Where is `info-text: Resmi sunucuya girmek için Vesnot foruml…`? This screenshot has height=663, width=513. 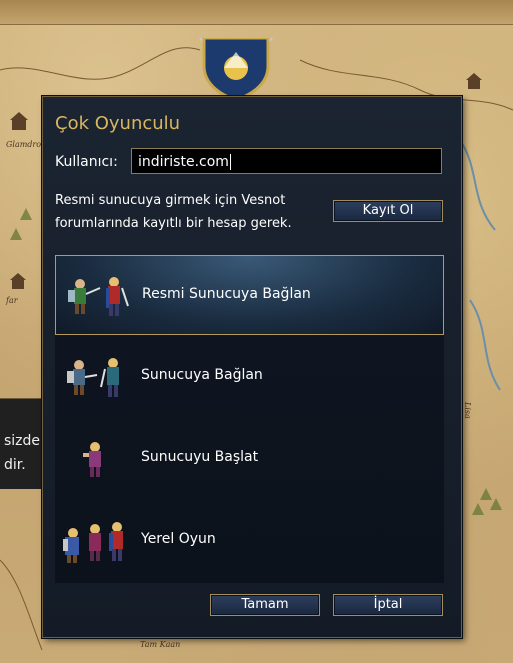 info-text: Resmi sunucuya girmek için Vesnot foruml… is located at coordinates (195, 212).